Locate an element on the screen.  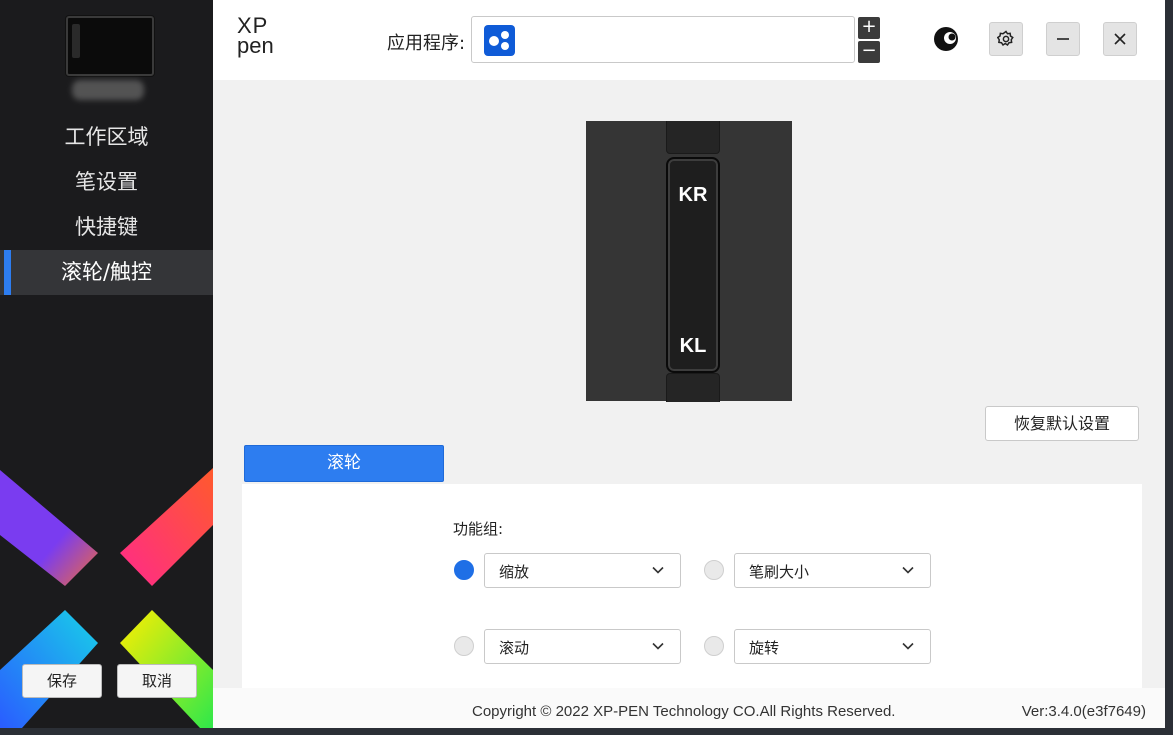
application-selector is located at coordinates (663, 39).